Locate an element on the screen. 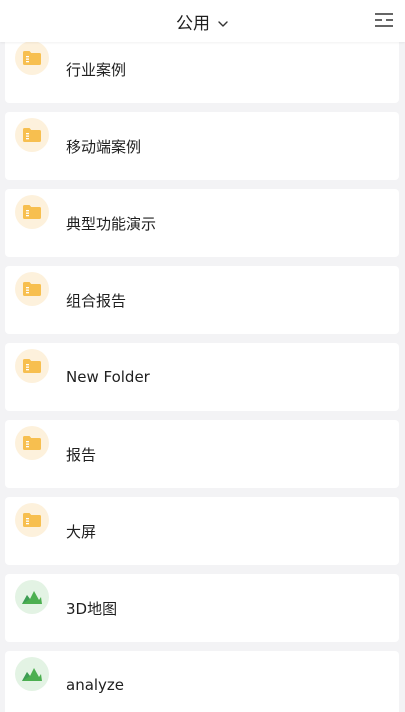  top-bar: 公用 is located at coordinates (202, 21).